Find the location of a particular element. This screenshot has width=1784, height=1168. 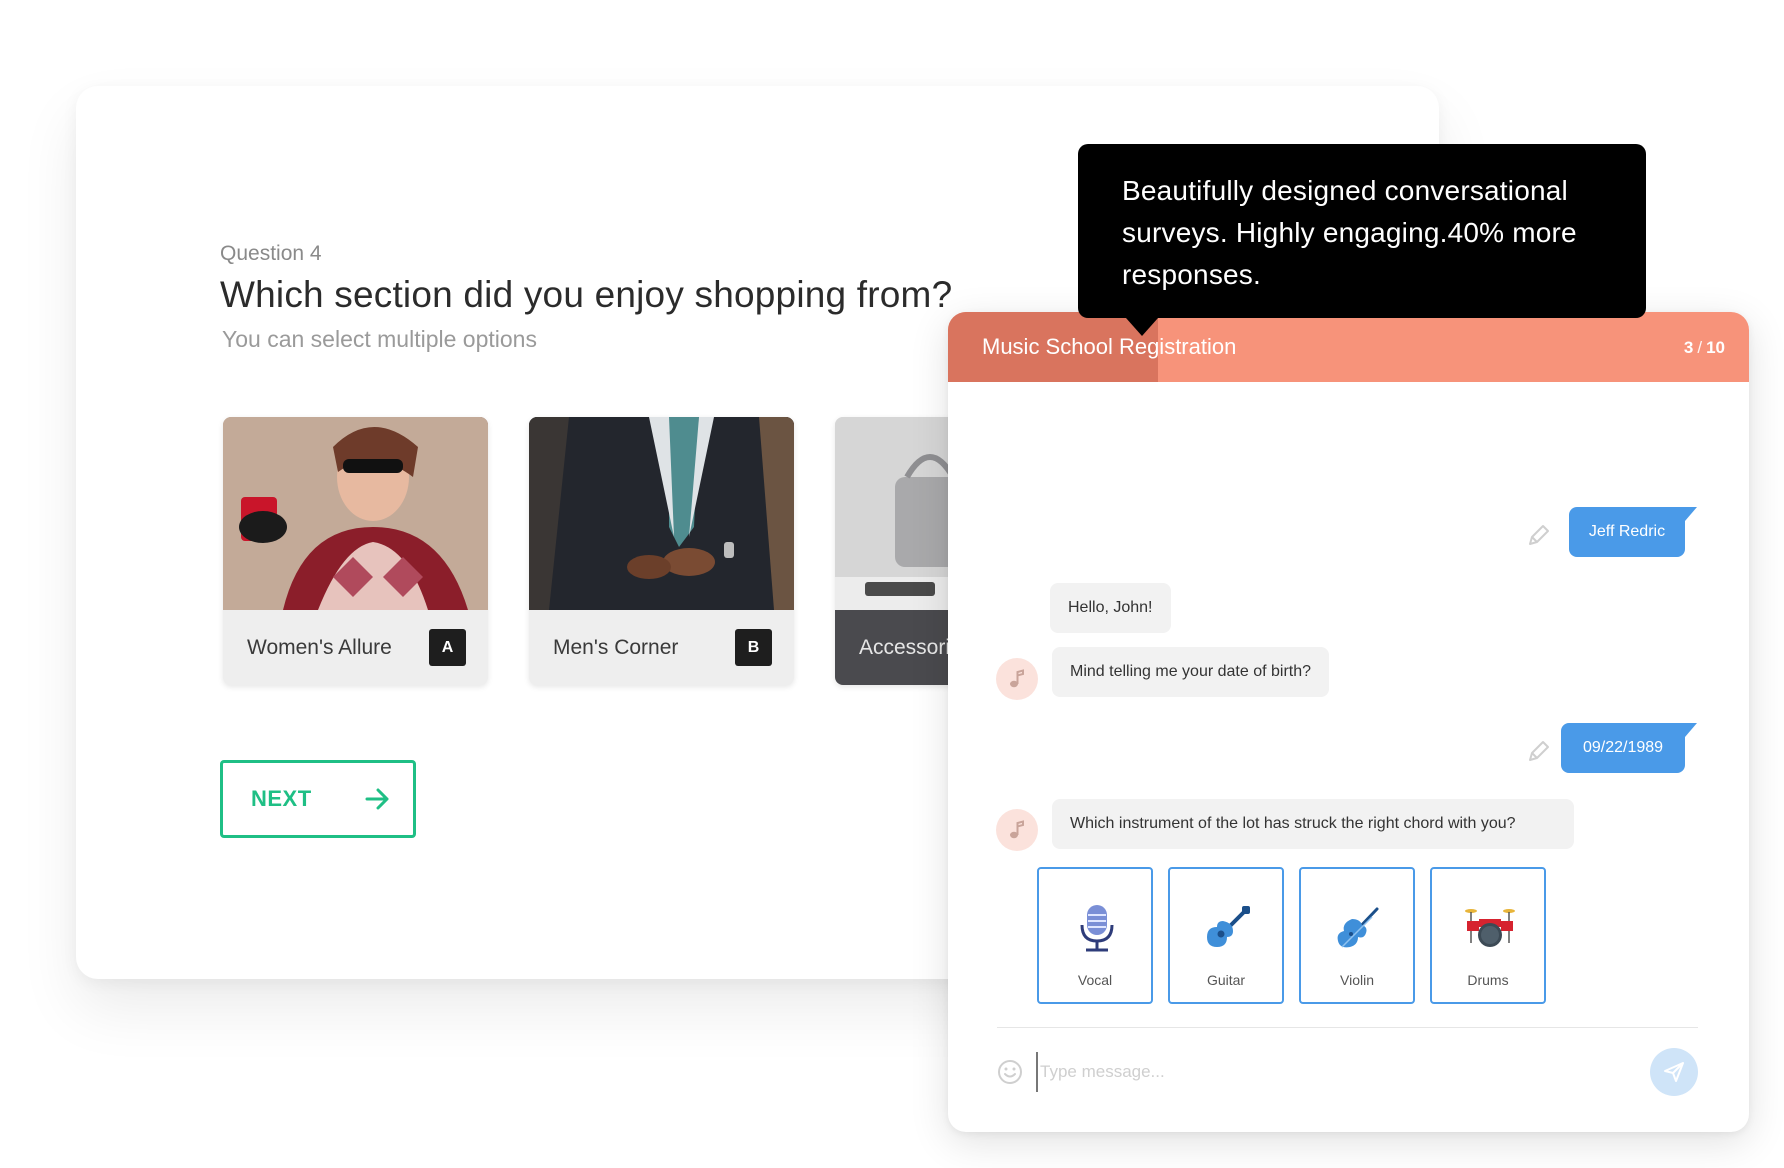

option-womens-allure: Women's Allure A is located at coordinates (355, 551).